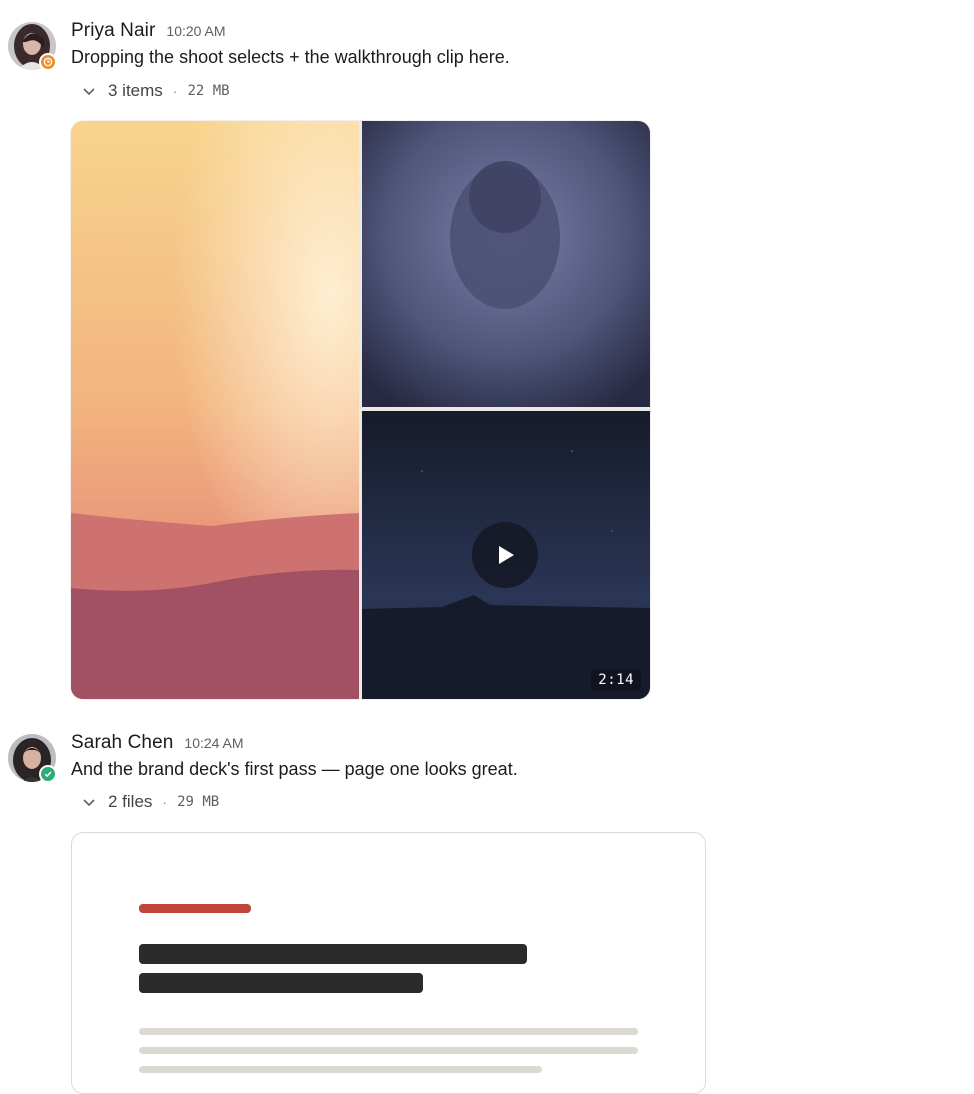  I want to click on attachments-toggle: 3 items · 22 MB, so click(155, 91).